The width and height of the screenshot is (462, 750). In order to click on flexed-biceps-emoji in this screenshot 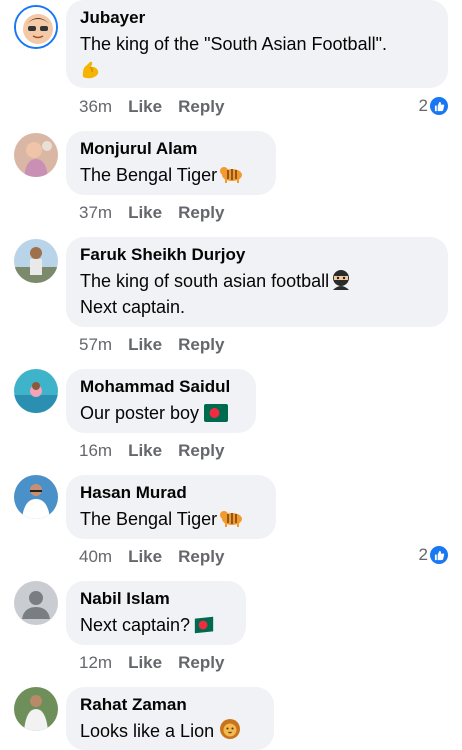, I will do `click(257, 72)`.